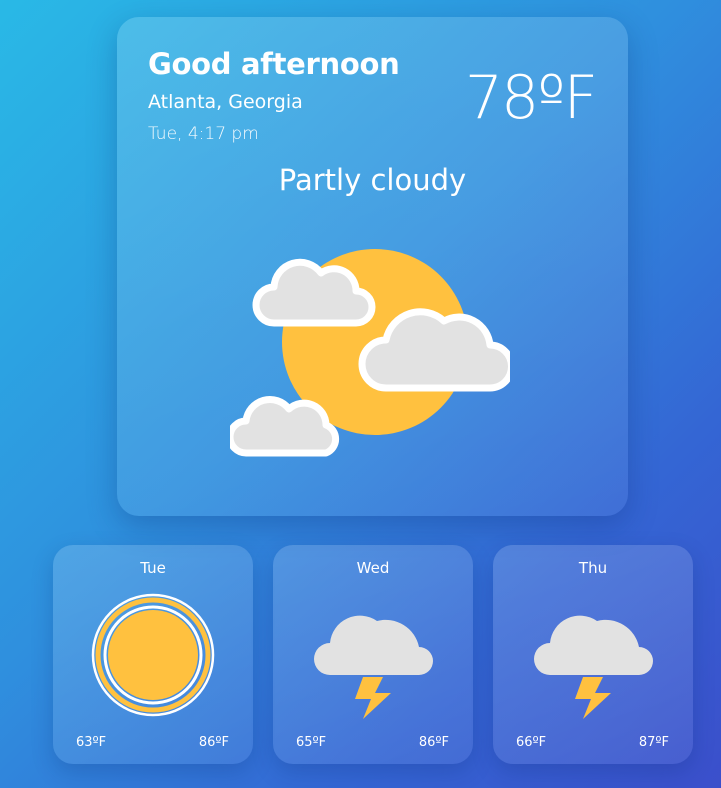  What do you see at coordinates (91, 742) in the screenshot?
I see `low-temperature: 63ºF` at bounding box center [91, 742].